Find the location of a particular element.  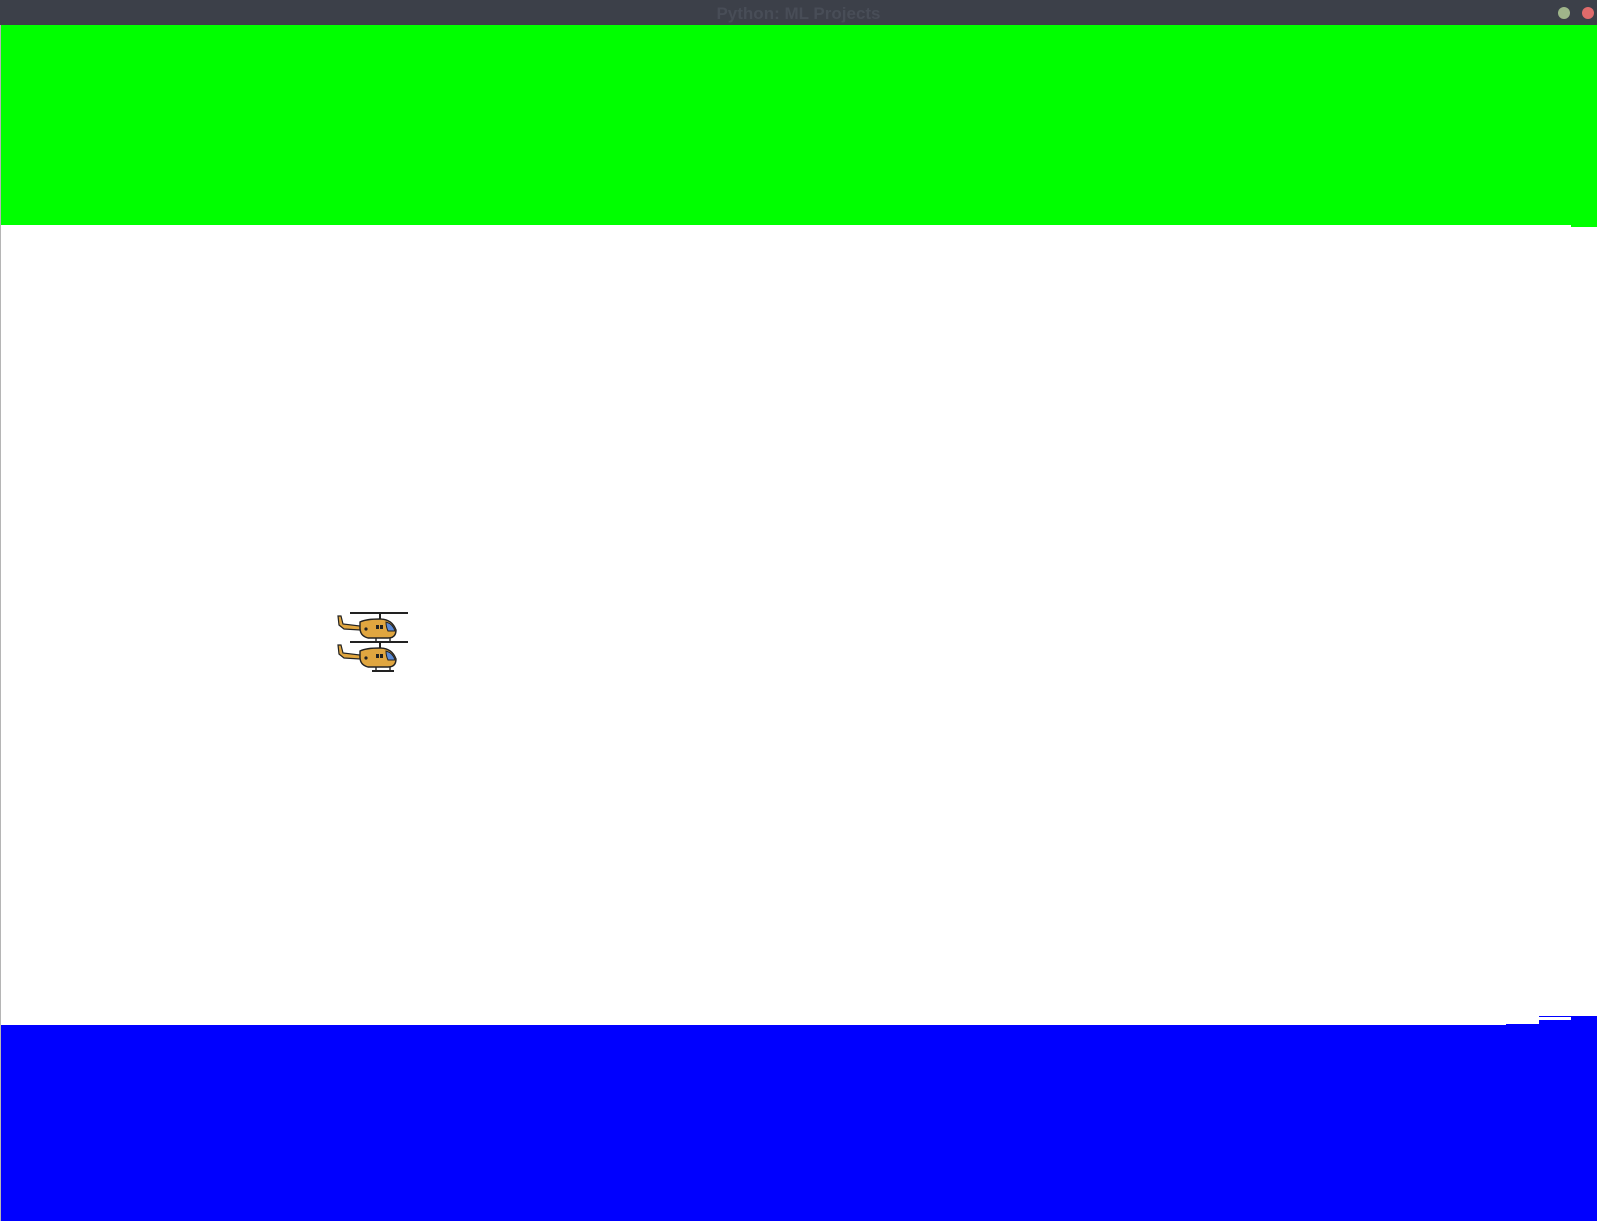

bottom-wall-step is located at coordinates (1551, 1028).